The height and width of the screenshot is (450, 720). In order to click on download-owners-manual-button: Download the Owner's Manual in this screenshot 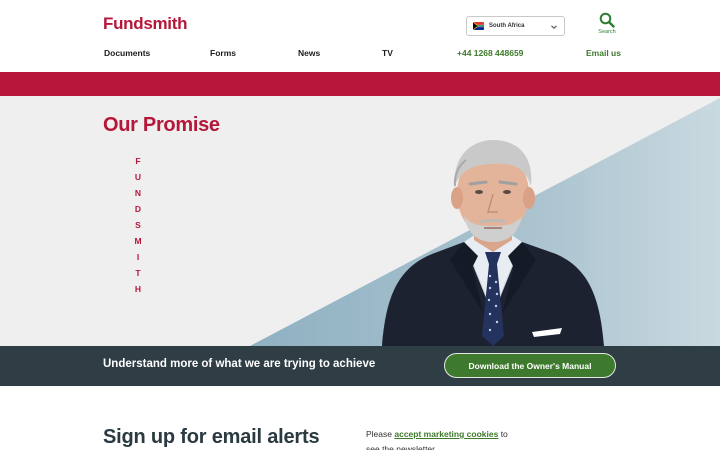, I will do `click(530, 365)`.